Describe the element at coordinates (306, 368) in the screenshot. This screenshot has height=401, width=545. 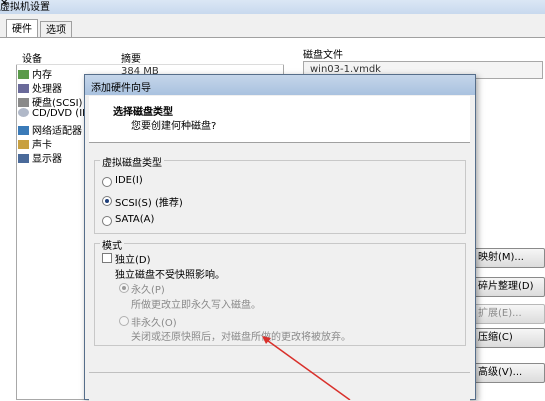
I see `annotation-arrow-icon` at that location.